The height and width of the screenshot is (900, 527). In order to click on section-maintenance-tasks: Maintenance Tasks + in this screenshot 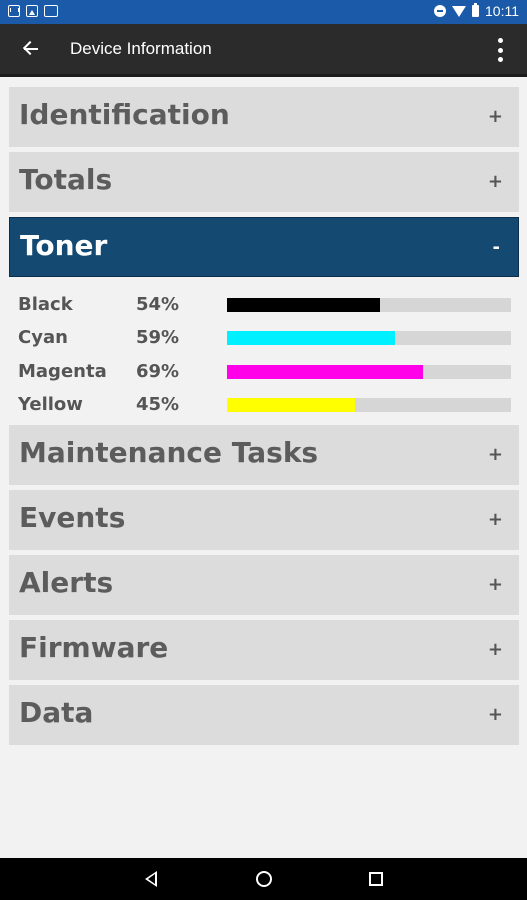, I will do `click(264, 455)`.